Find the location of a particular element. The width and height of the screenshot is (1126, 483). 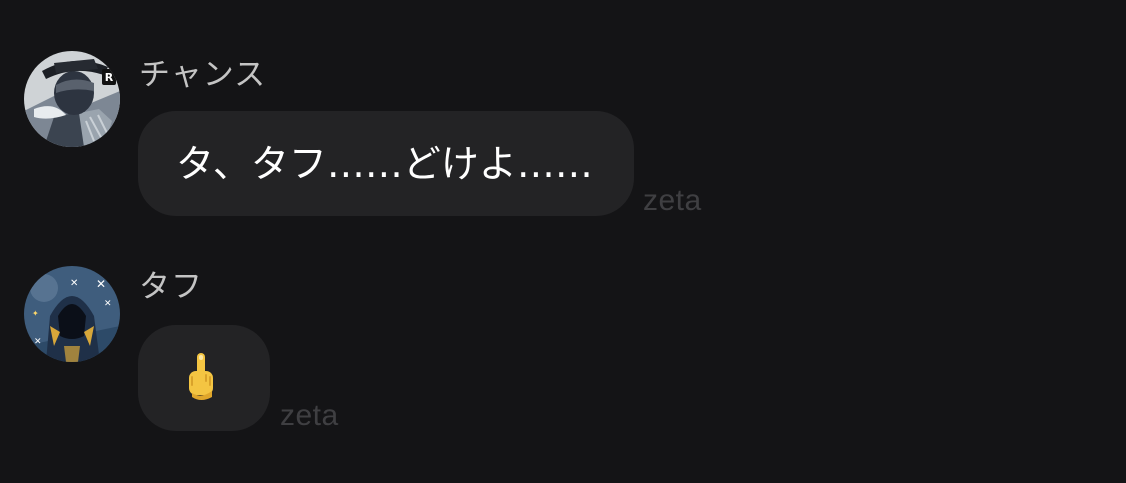

message-bubble: 🖕 is located at coordinates (204, 378).